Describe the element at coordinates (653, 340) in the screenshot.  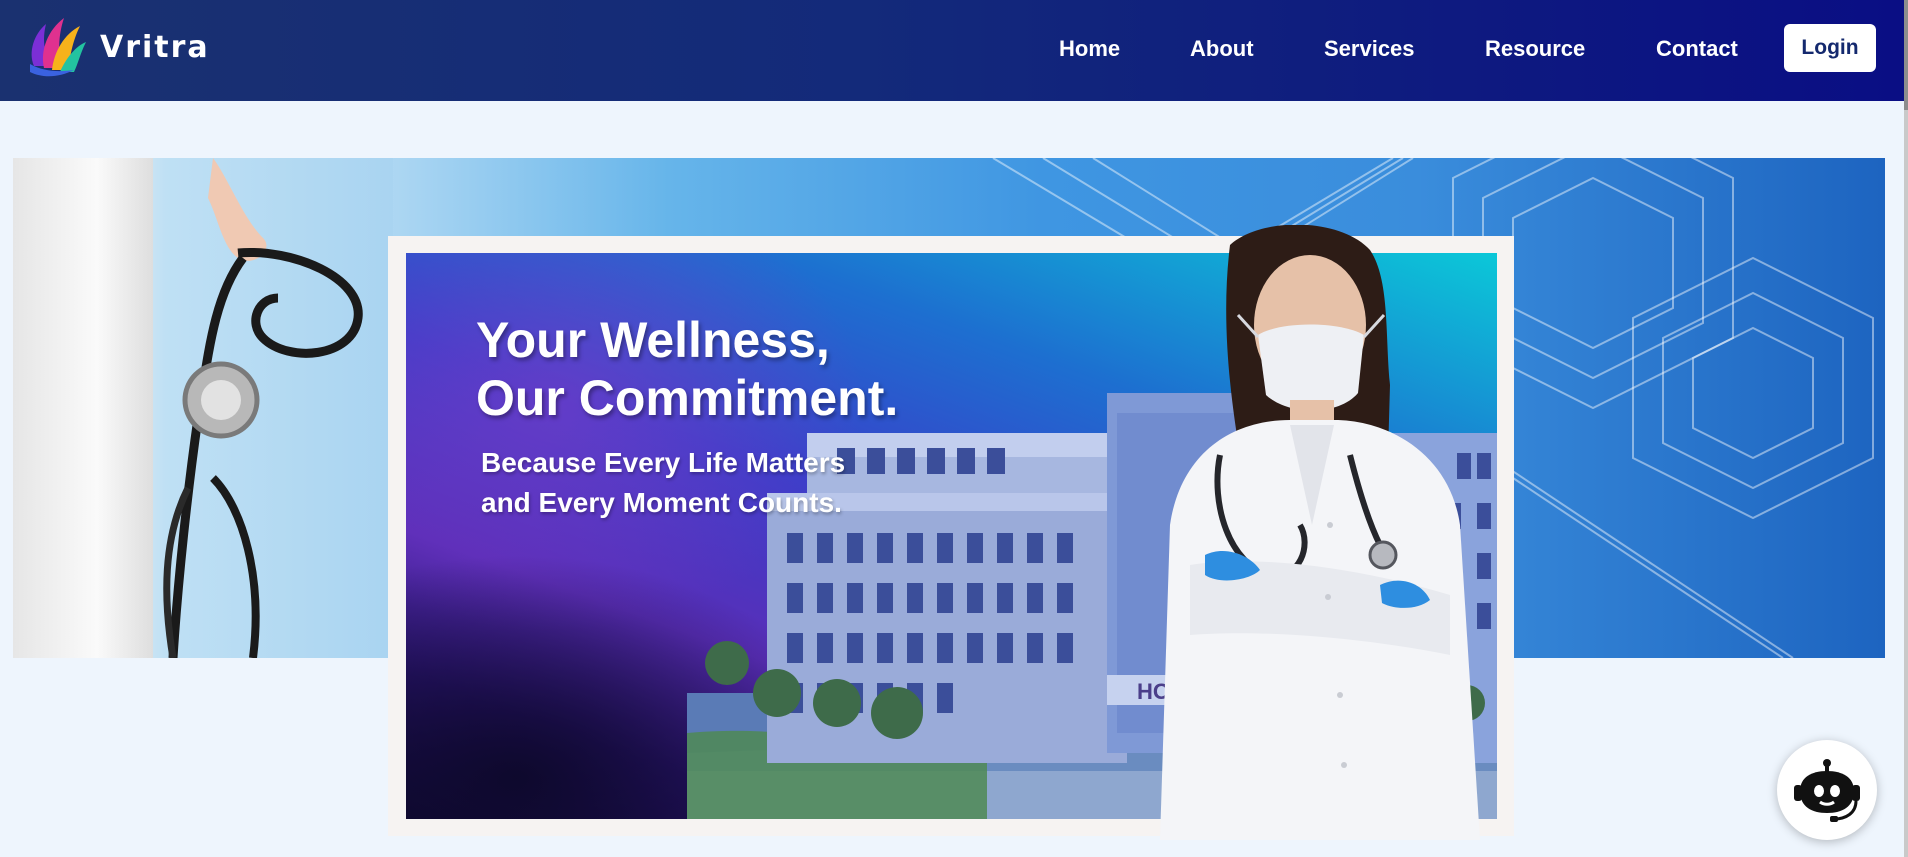
I see `headline-line-1: Your Wellness,` at that location.